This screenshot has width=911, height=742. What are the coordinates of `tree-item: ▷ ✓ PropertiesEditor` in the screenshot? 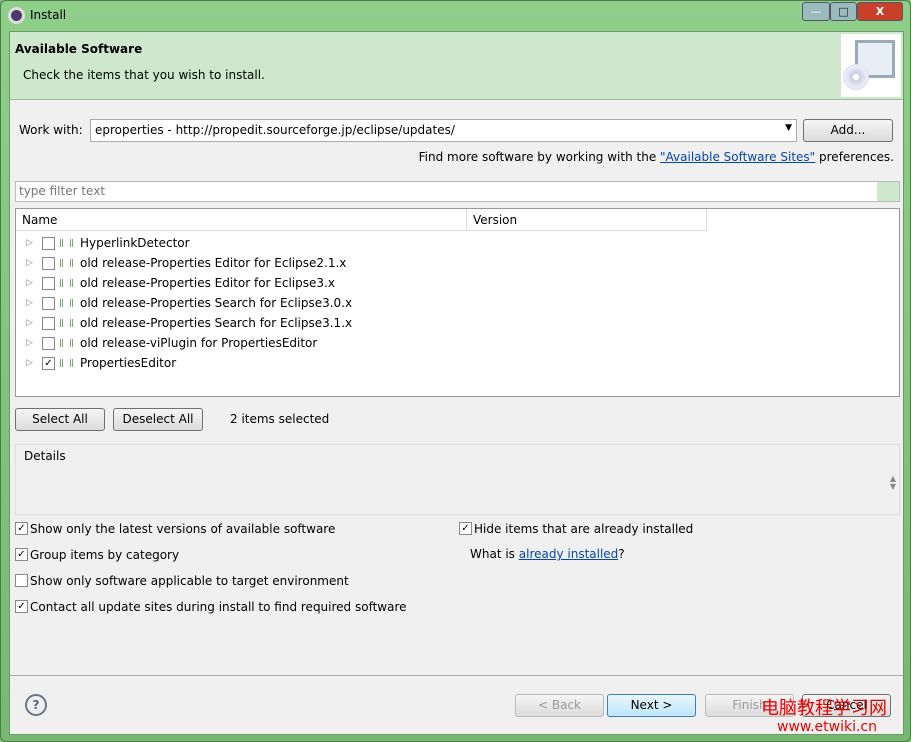 It's located at (457, 363).